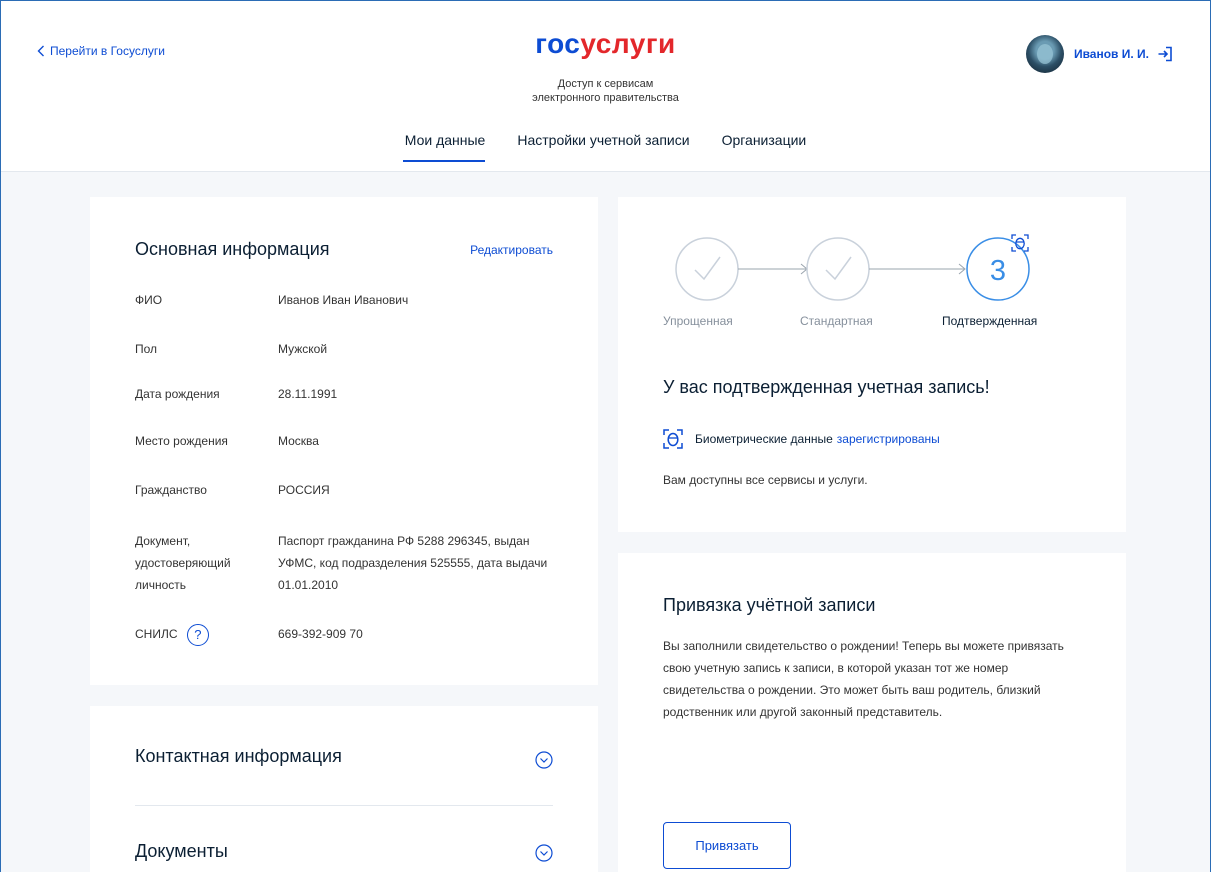 Image resolution: width=1211 pixels, height=872 pixels. I want to click on snils-label: СНИЛС, so click(156, 634).